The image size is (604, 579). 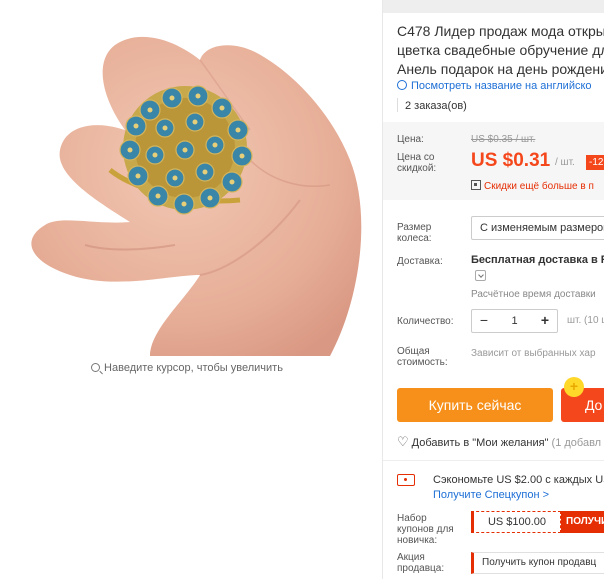 I want to click on wishlist-text: Добавить в "Мои желания", so click(x=480, y=443).